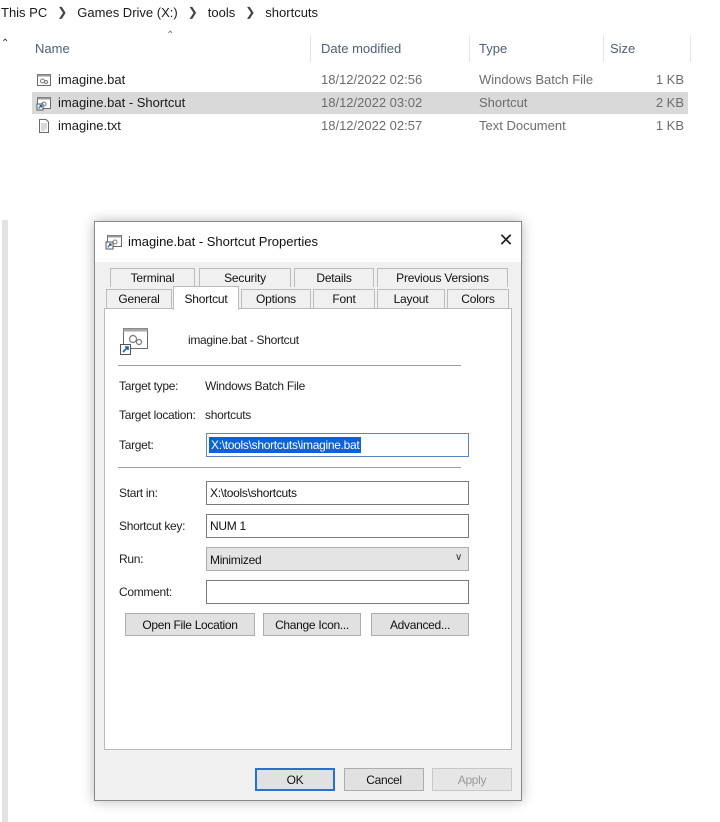 The height and width of the screenshot is (822, 720). Describe the element at coordinates (145, 592) in the screenshot. I see `comment-label: Comment:` at that location.